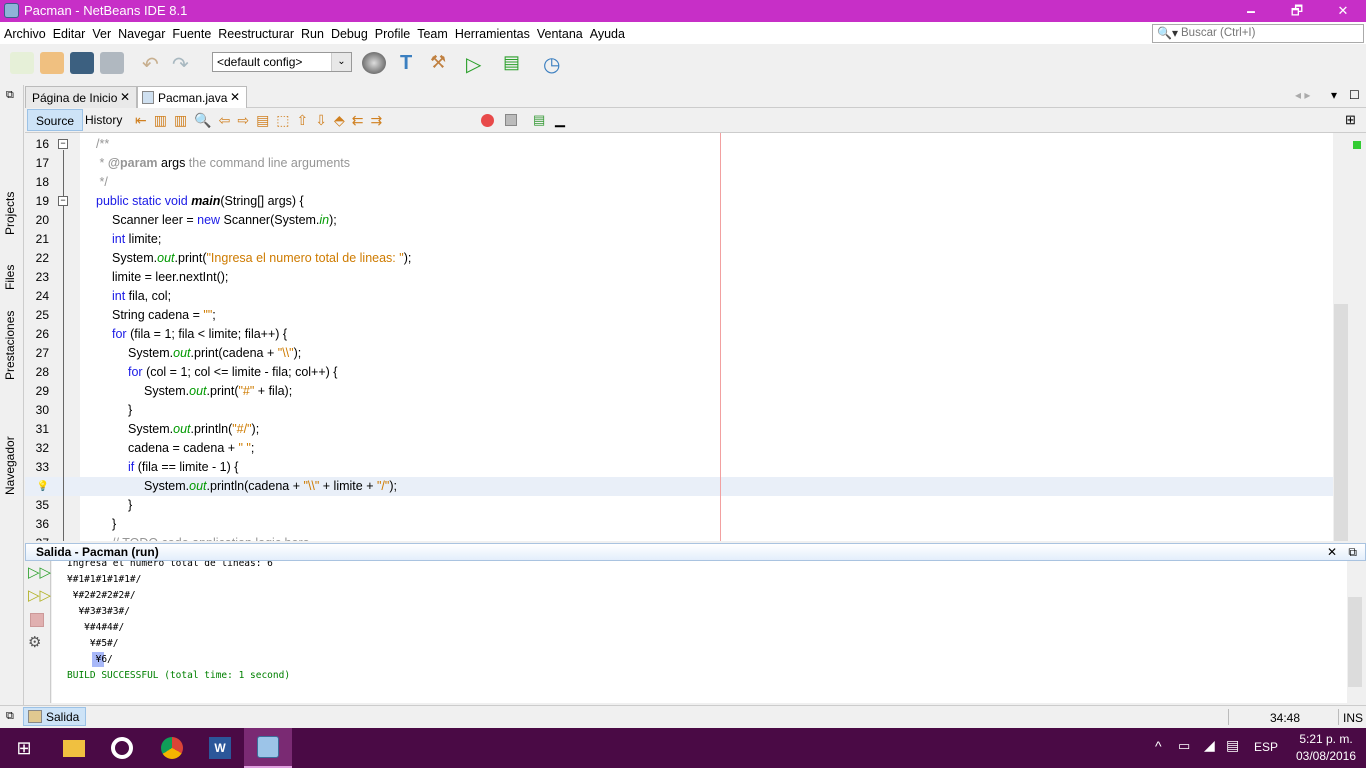  What do you see at coordinates (37, 486) in the screenshot?
I see `hint-bulb-icon: 💡` at bounding box center [37, 486].